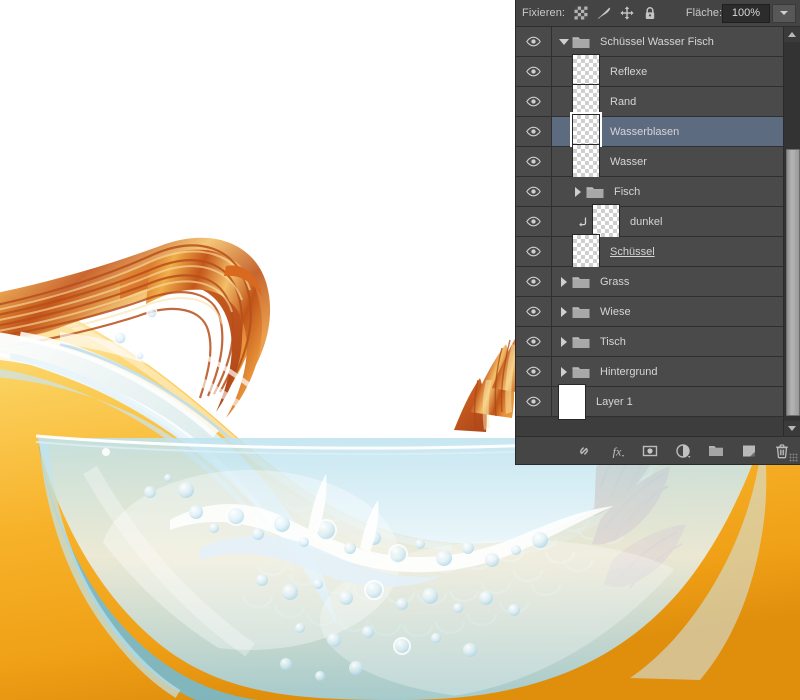  I want to click on layer-row: dunkel, so click(650, 221).